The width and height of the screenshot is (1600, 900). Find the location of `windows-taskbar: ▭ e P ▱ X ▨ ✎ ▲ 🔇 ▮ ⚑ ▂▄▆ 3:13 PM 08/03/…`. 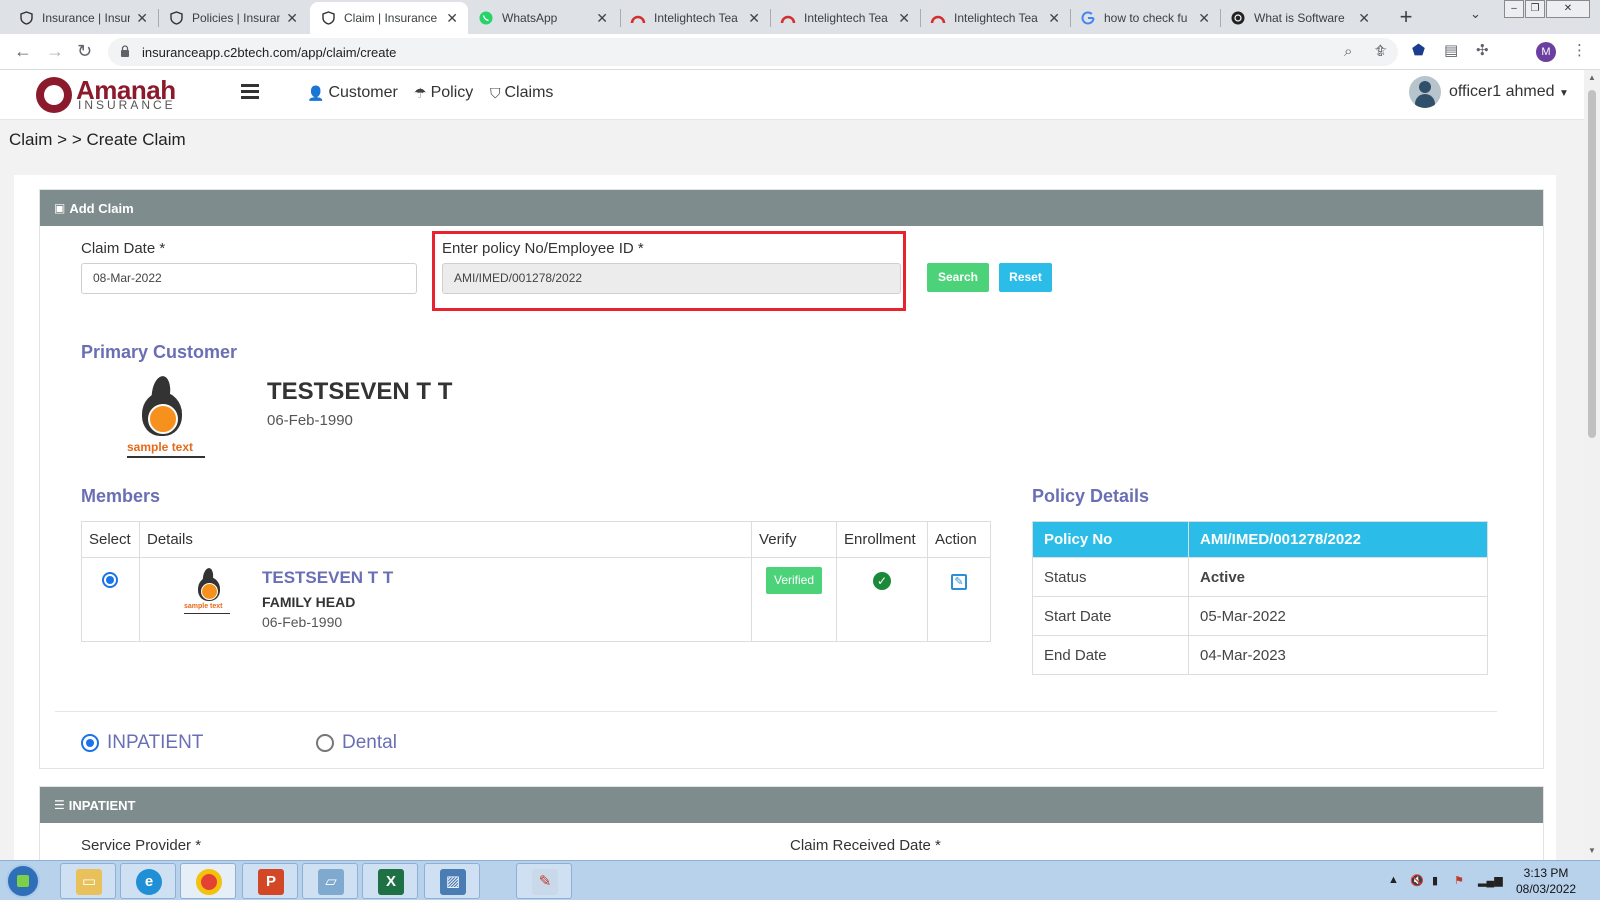

windows-taskbar: ▭ e P ▱ X ▨ ✎ ▲ 🔇 ▮ ⚑ ▂▄▆ 3:13 PM 08/03/… is located at coordinates (800, 880).